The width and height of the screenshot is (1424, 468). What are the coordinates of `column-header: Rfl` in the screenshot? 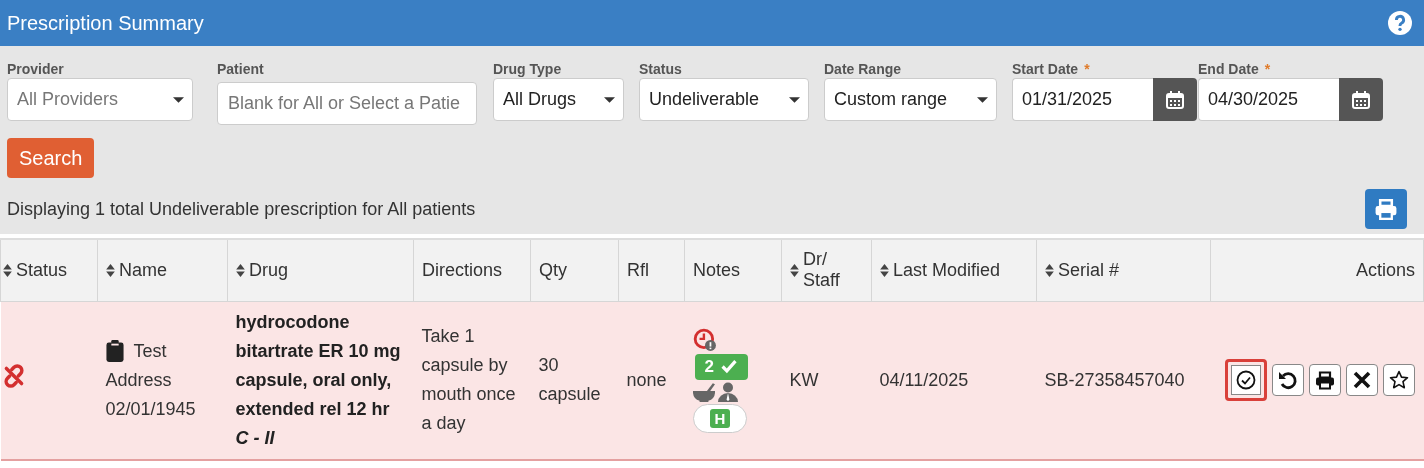 It's located at (651, 270).